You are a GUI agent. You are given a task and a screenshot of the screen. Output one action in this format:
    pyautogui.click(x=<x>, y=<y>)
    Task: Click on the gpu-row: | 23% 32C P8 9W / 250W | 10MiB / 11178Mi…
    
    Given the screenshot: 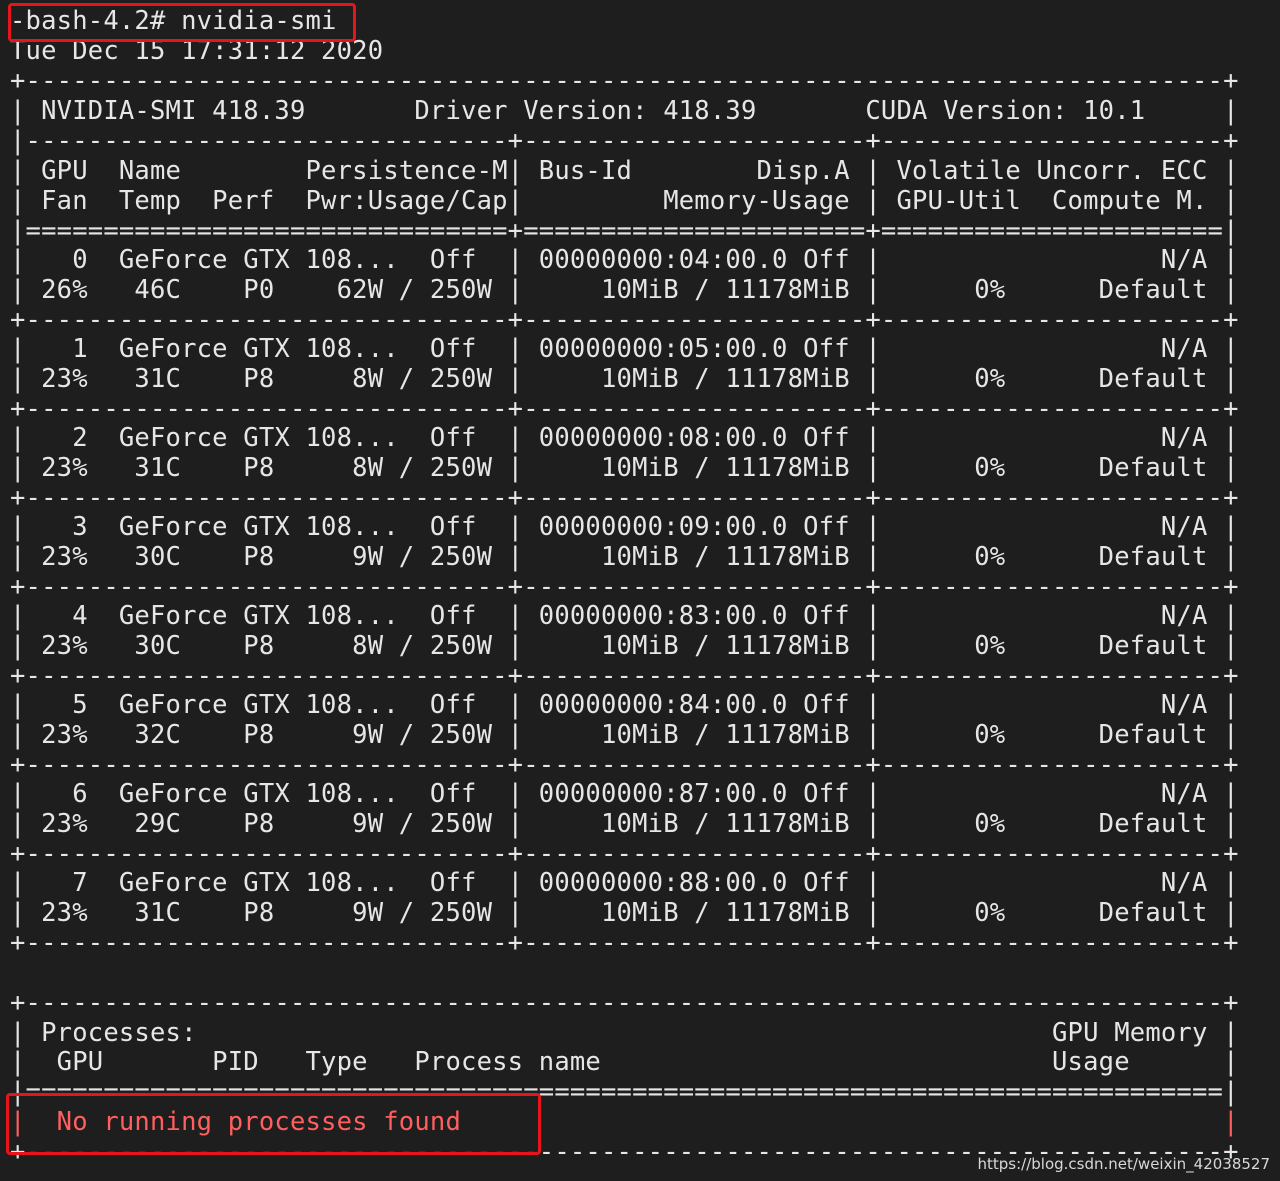 What is the action you would take?
    pyautogui.click(x=624, y=735)
    